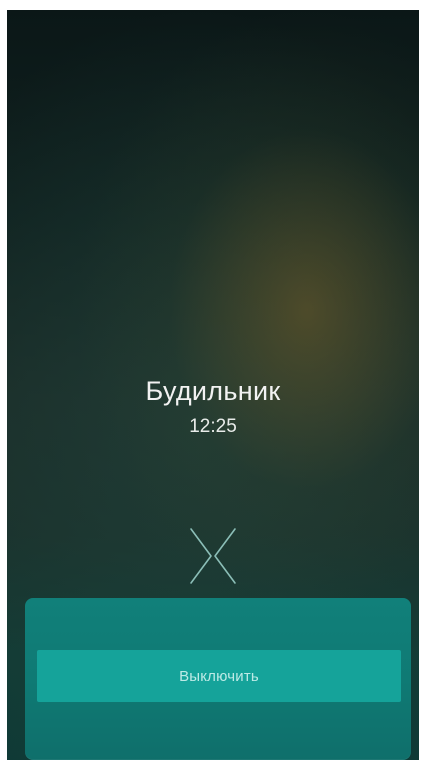 The height and width of the screenshot is (760, 426). I want to click on swipe-chevrons-icon, so click(213, 556).